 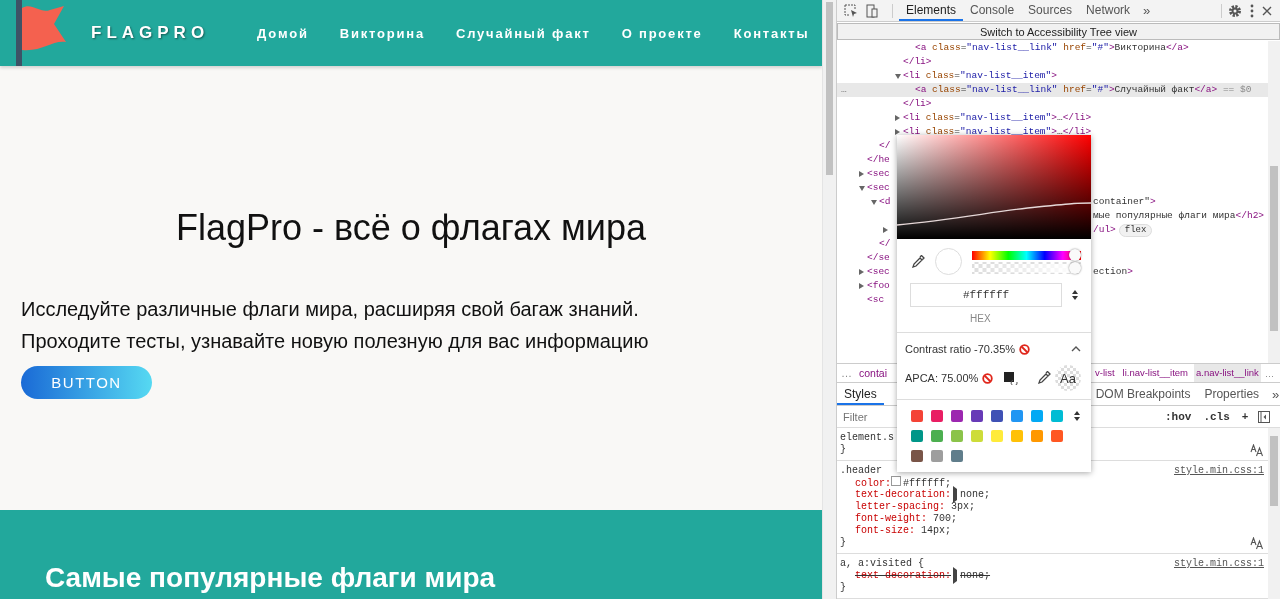 What do you see at coordinates (931, 10) in the screenshot?
I see `devtools-tab: Elements` at bounding box center [931, 10].